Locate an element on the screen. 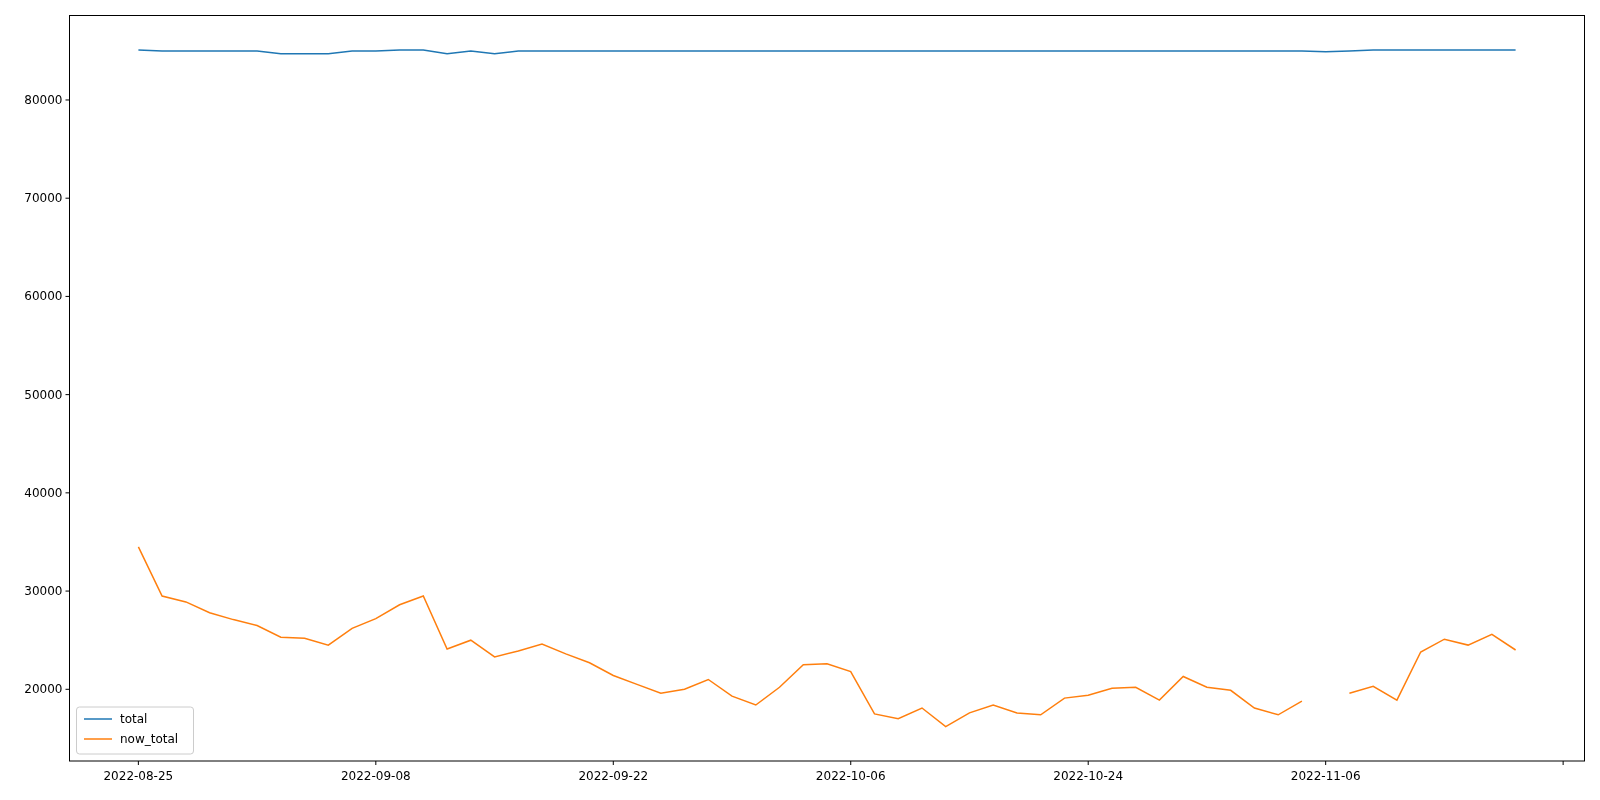  y-tick-label: 80000 is located at coordinates (43, 99).